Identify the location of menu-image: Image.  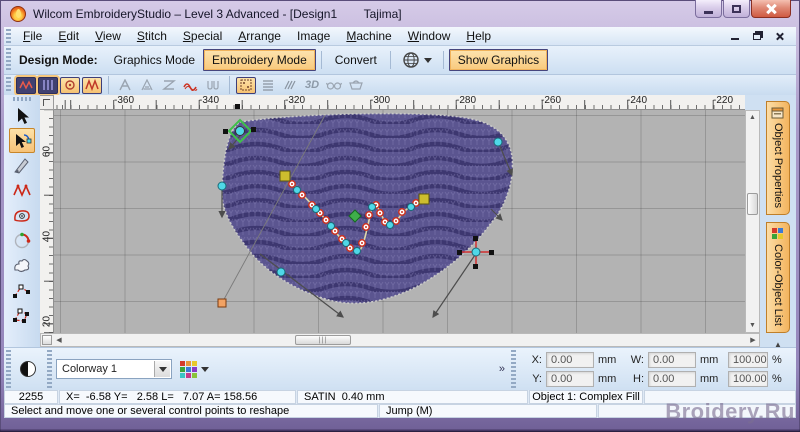
(313, 36).